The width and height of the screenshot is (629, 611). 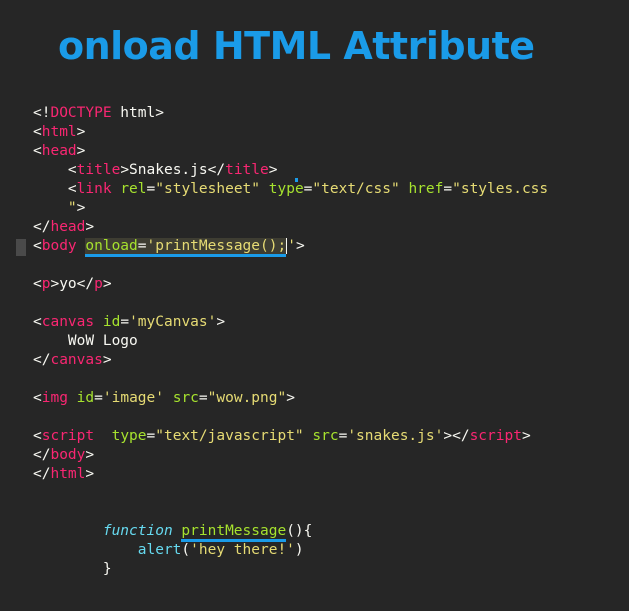 What do you see at coordinates (111, 246) in the screenshot?
I see `token: onload` at bounding box center [111, 246].